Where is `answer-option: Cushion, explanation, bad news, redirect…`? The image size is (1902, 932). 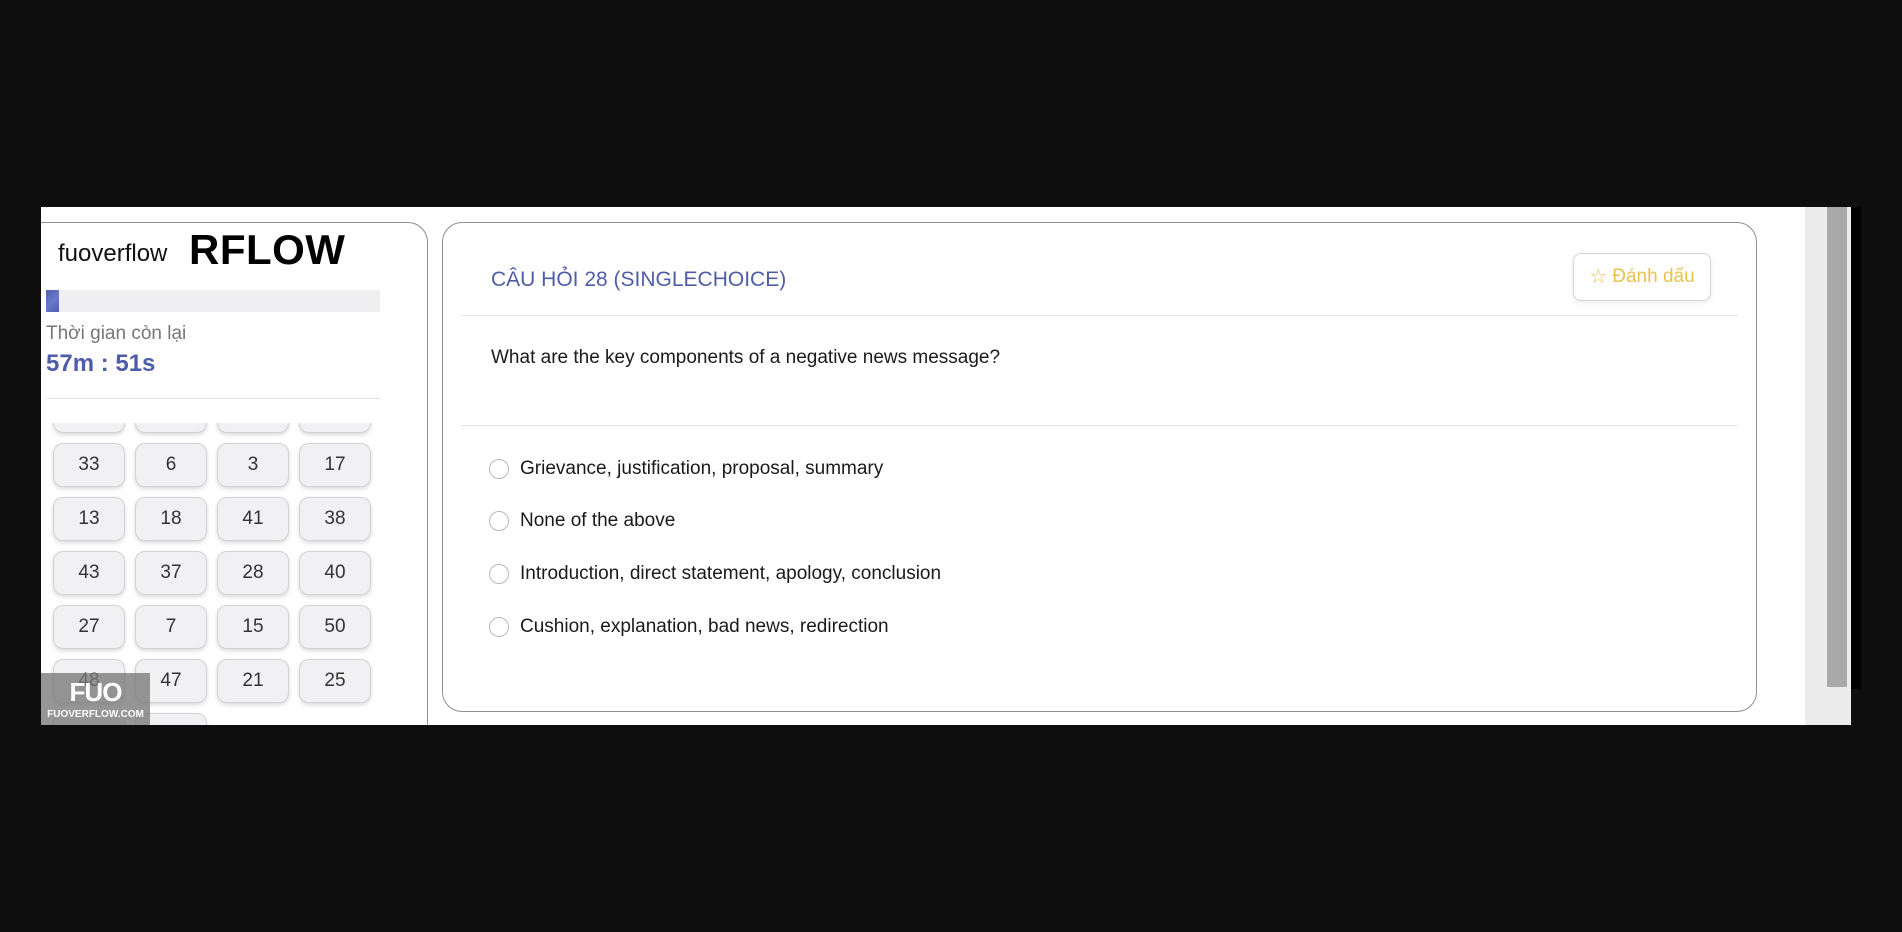
answer-option: Cushion, explanation, bad news, redirect… is located at coordinates (689, 627).